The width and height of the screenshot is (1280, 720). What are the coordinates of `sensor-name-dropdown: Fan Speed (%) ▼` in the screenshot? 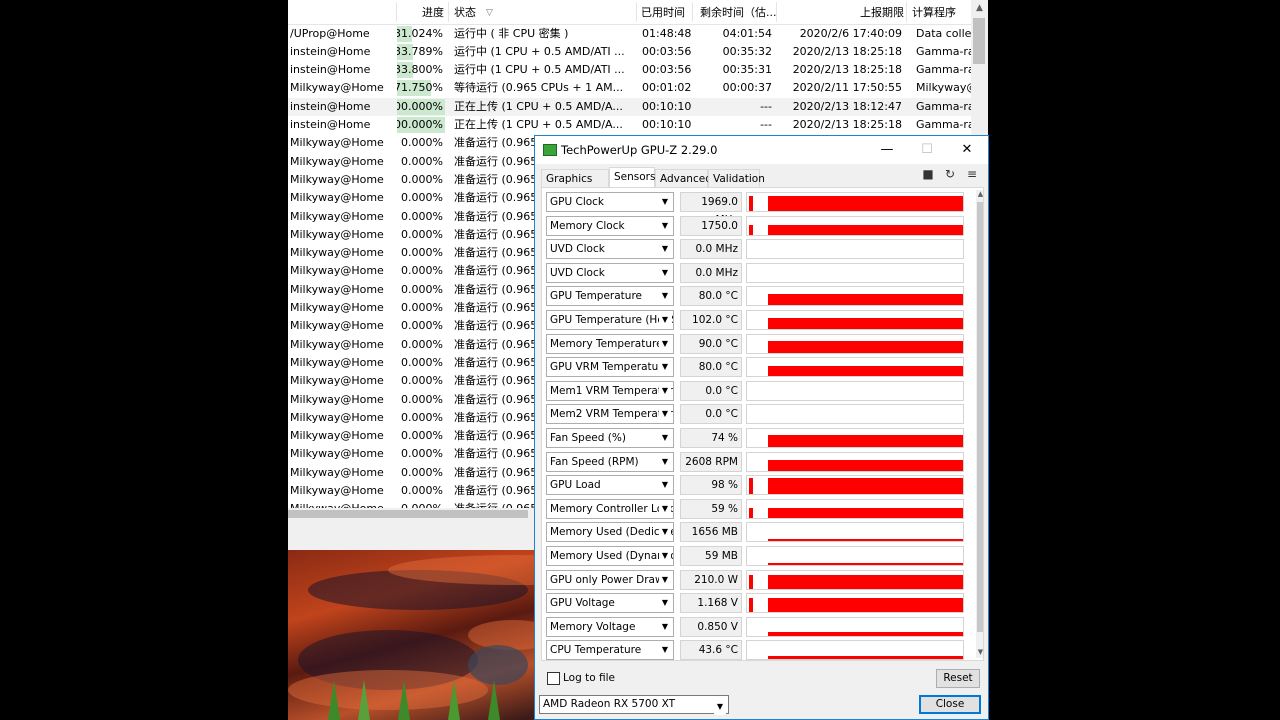 It's located at (610, 438).